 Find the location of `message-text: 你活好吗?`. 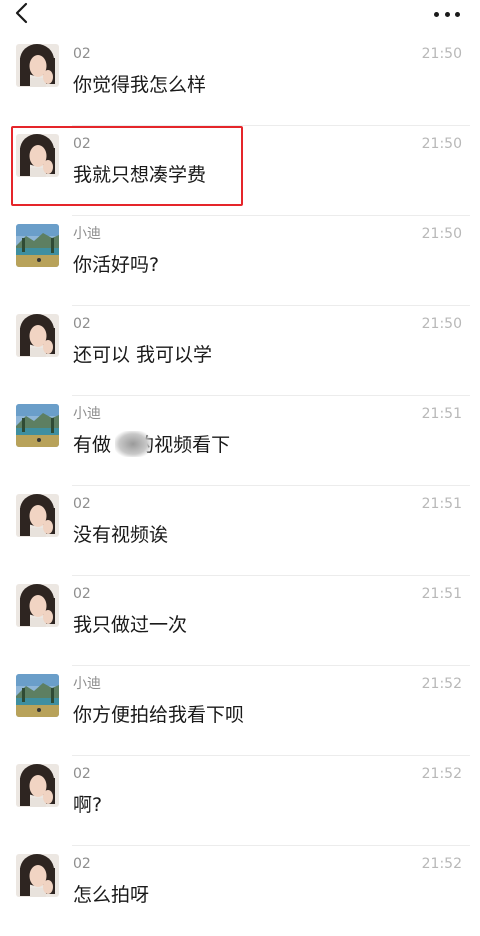

message-text: 你活好吗? is located at coordinates (116, 265).